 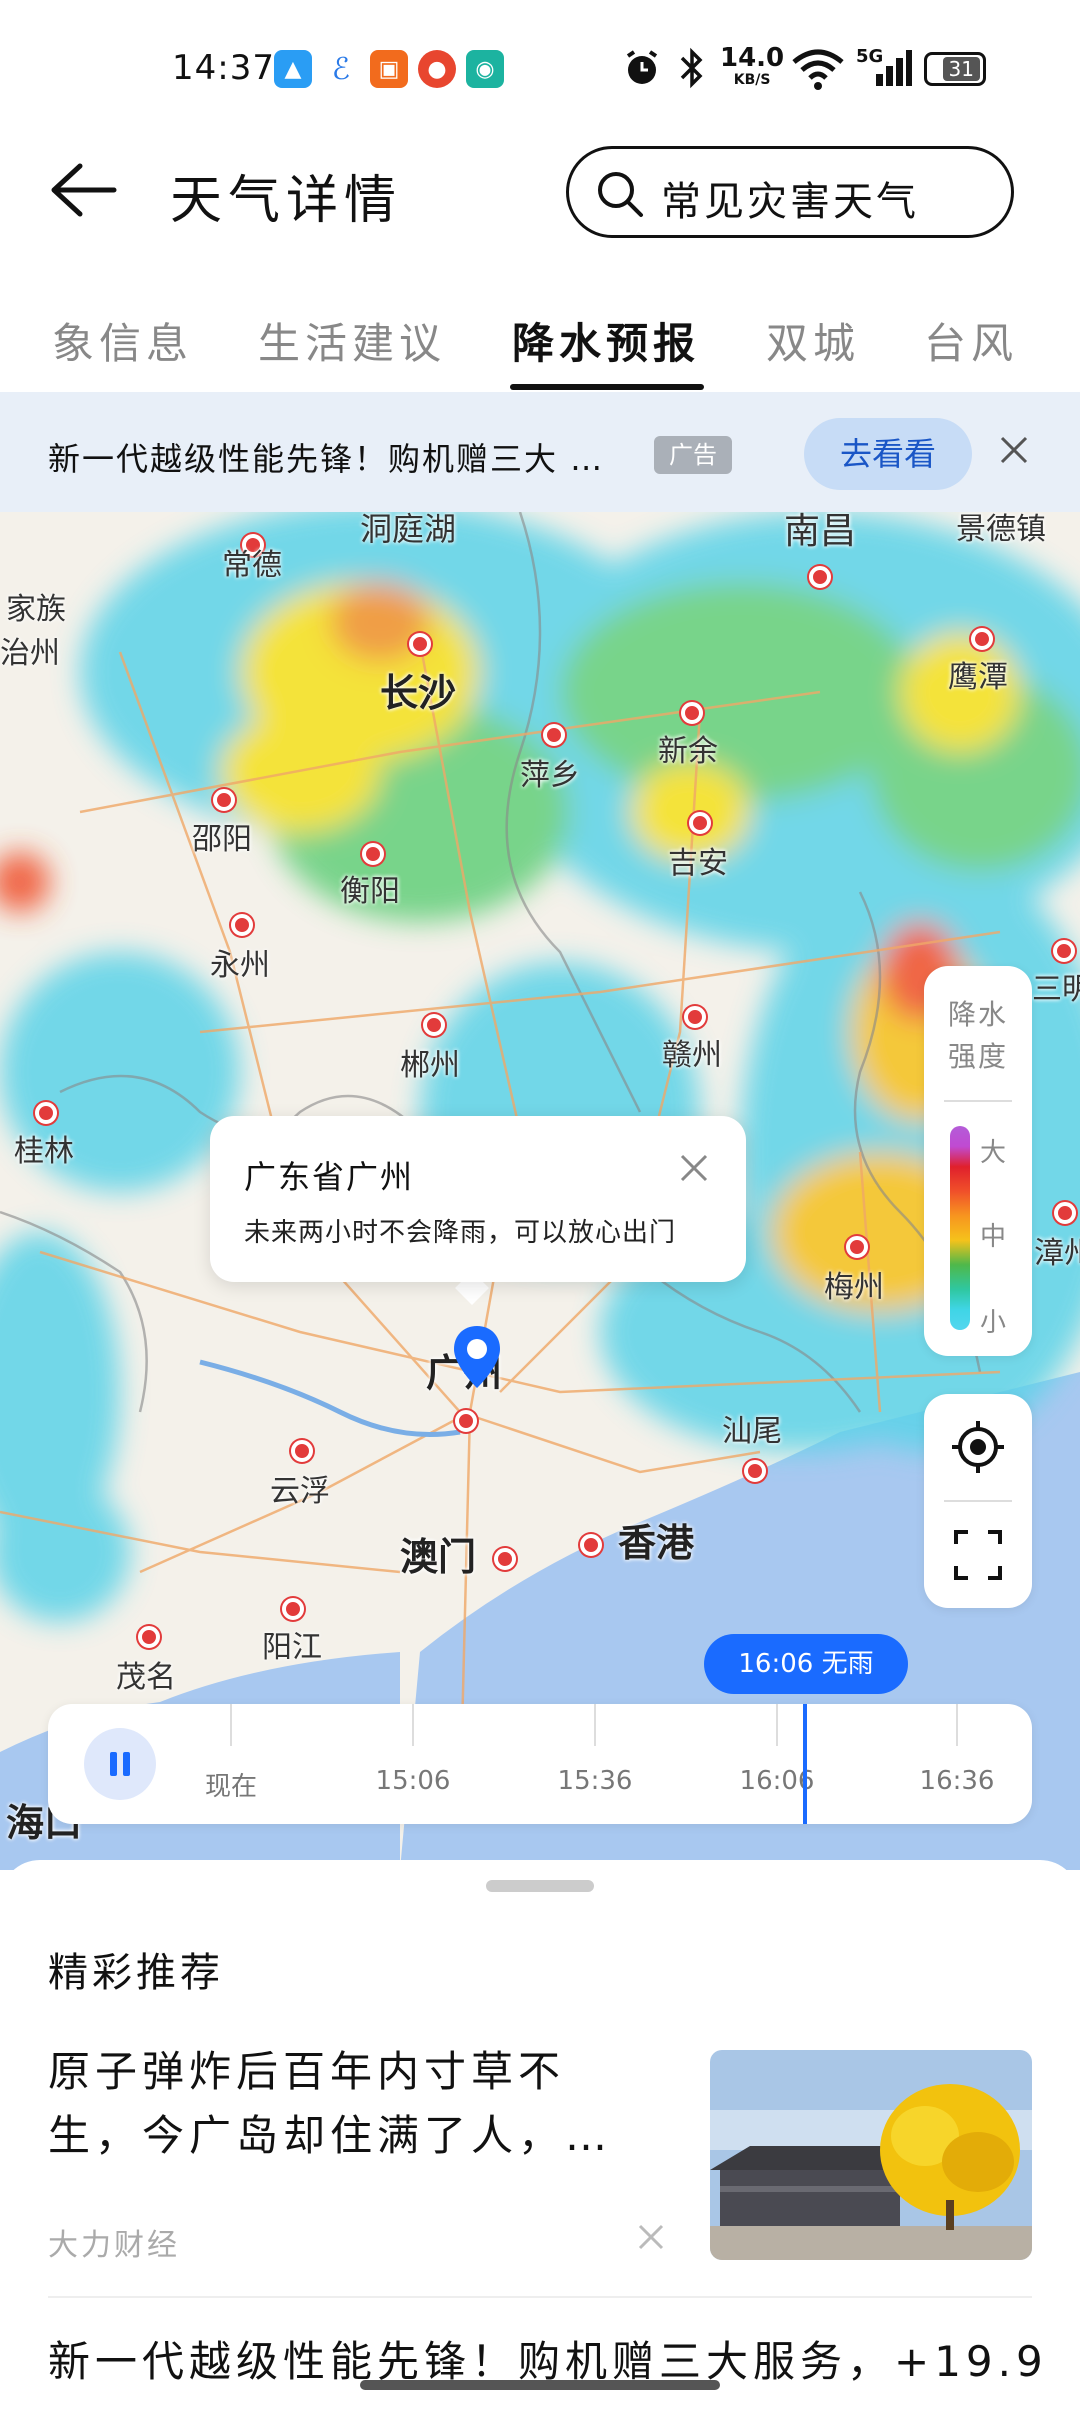 I want to click on search-icon, so click(x=620, y=194).